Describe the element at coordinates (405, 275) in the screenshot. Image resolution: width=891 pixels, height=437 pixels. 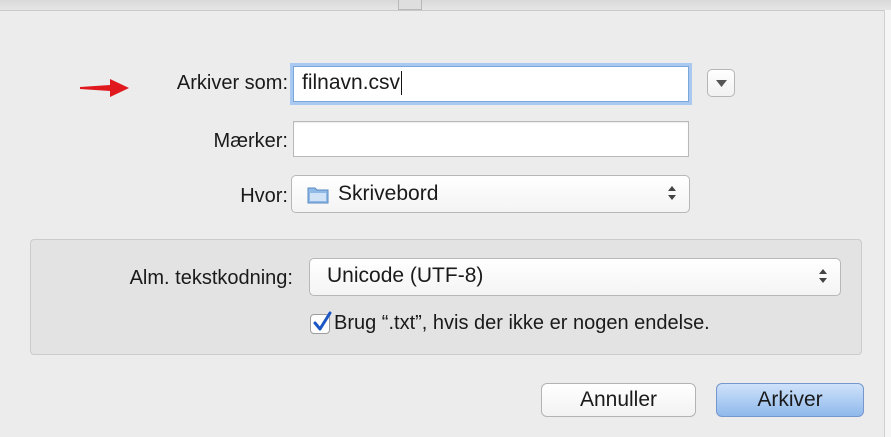
I see `encoding-value: Unicode (UTF-8)` at that location.